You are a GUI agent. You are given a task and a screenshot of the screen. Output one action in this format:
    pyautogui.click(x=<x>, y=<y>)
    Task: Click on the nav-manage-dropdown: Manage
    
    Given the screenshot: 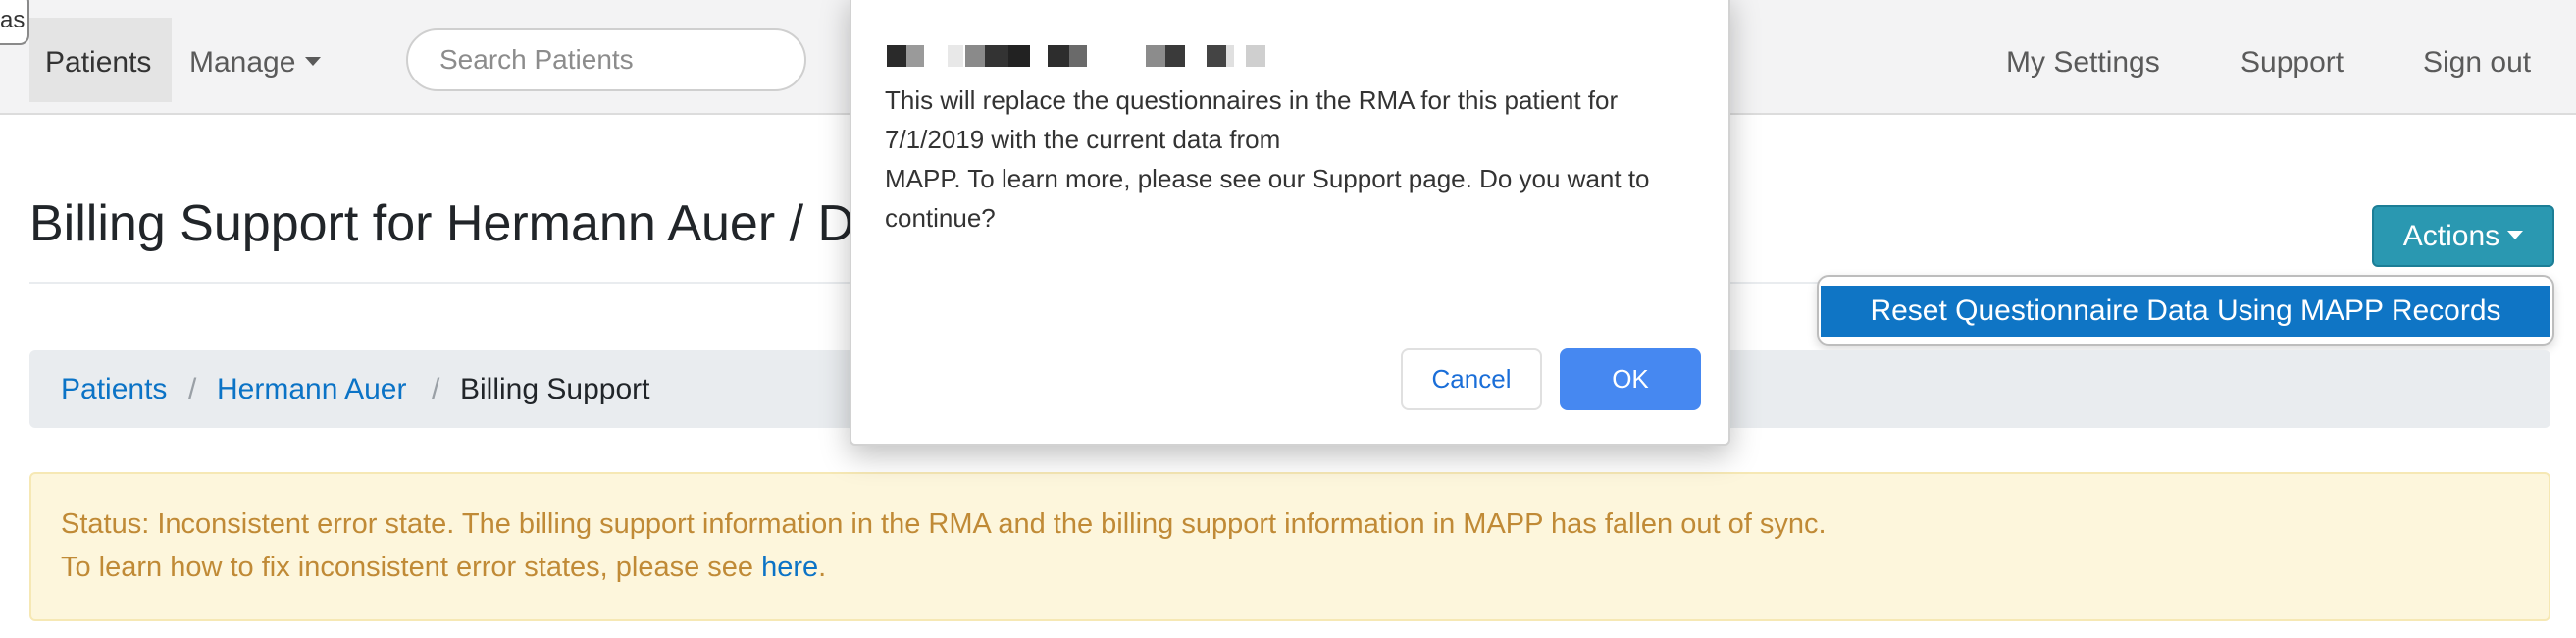 What is the action you would take?
    pyautogui.click(x=255, y=58)
    